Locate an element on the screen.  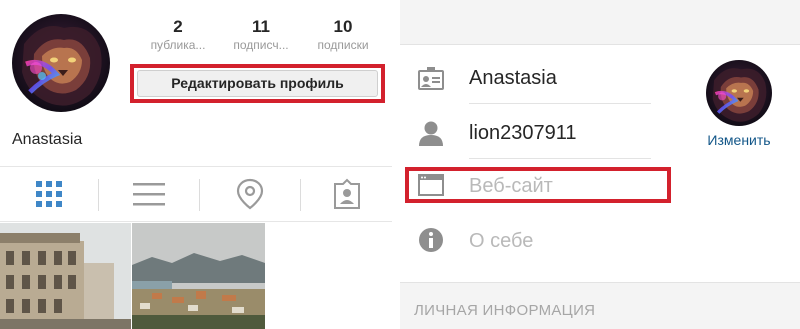
profile-username: Anastasia is located at coordinates (47, 139).